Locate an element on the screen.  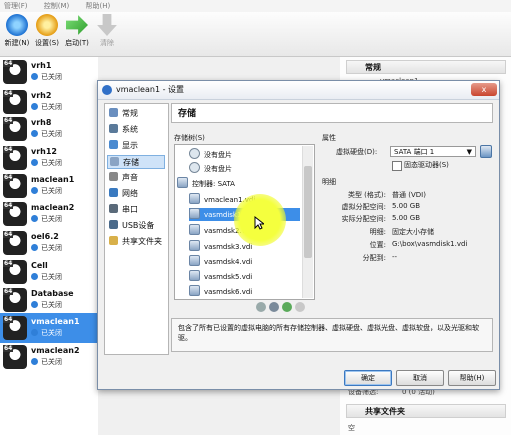
storage-tree-label: 存储树(S) is located at coordinates (189, 138).